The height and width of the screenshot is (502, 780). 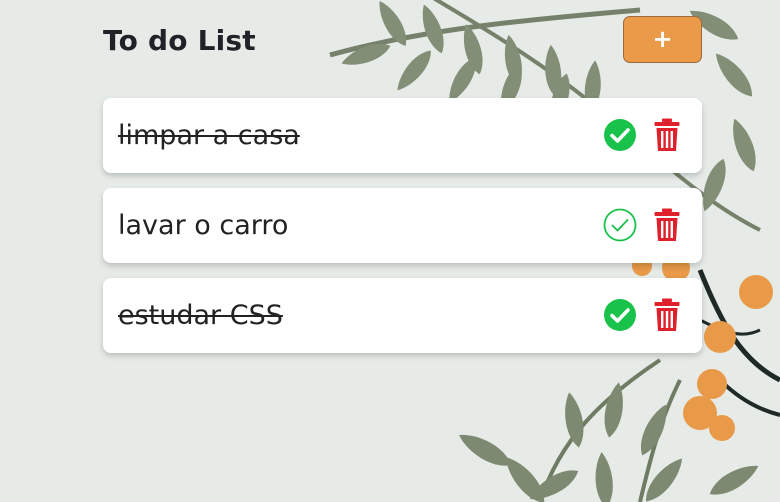 I want to click on task-item: estudar CSS, so click(x=402, y=315).